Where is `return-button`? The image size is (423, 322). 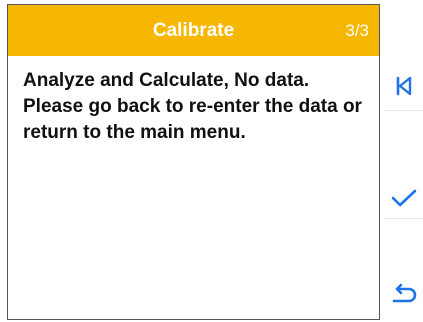
return-button is located at coordinates (403, 294).